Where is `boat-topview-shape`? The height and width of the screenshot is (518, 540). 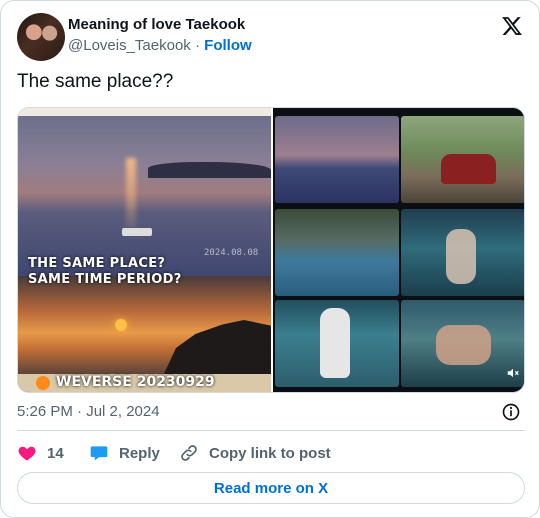
boat-topview-shape is located at coordinates (335, 343).